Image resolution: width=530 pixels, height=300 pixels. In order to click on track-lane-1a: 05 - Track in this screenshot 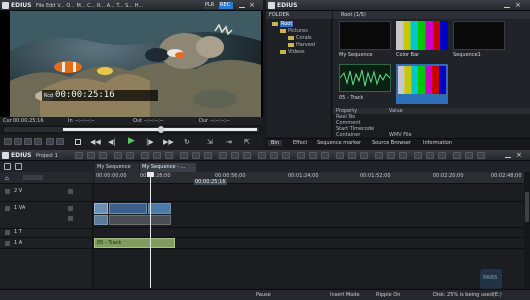, I will do `click(309, 243)`.